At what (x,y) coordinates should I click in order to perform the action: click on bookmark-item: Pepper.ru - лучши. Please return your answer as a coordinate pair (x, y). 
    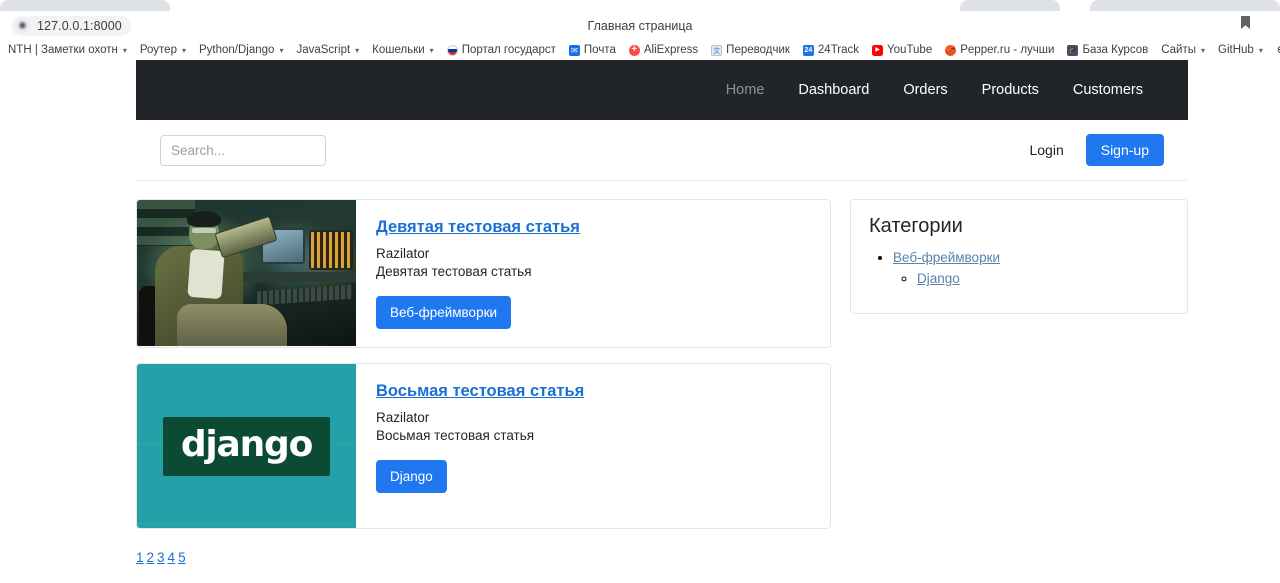
    Looking at the image, I should click on (999, 50).